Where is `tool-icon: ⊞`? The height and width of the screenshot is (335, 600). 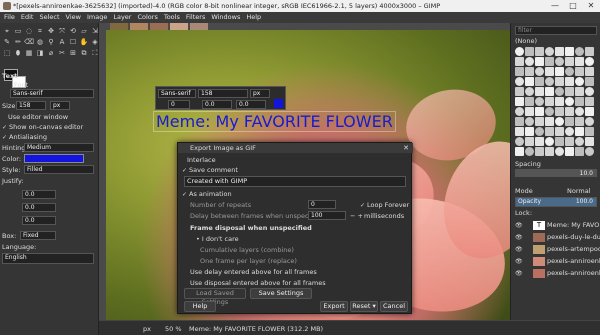
tool-icon: ⊞ is located at coordinates (73, 53).